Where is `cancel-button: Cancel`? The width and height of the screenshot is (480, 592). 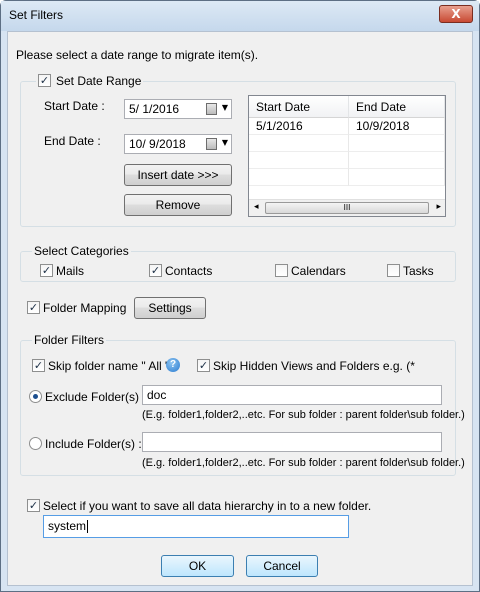
cancel-button: Cancel is located at coordinates (282, 566).